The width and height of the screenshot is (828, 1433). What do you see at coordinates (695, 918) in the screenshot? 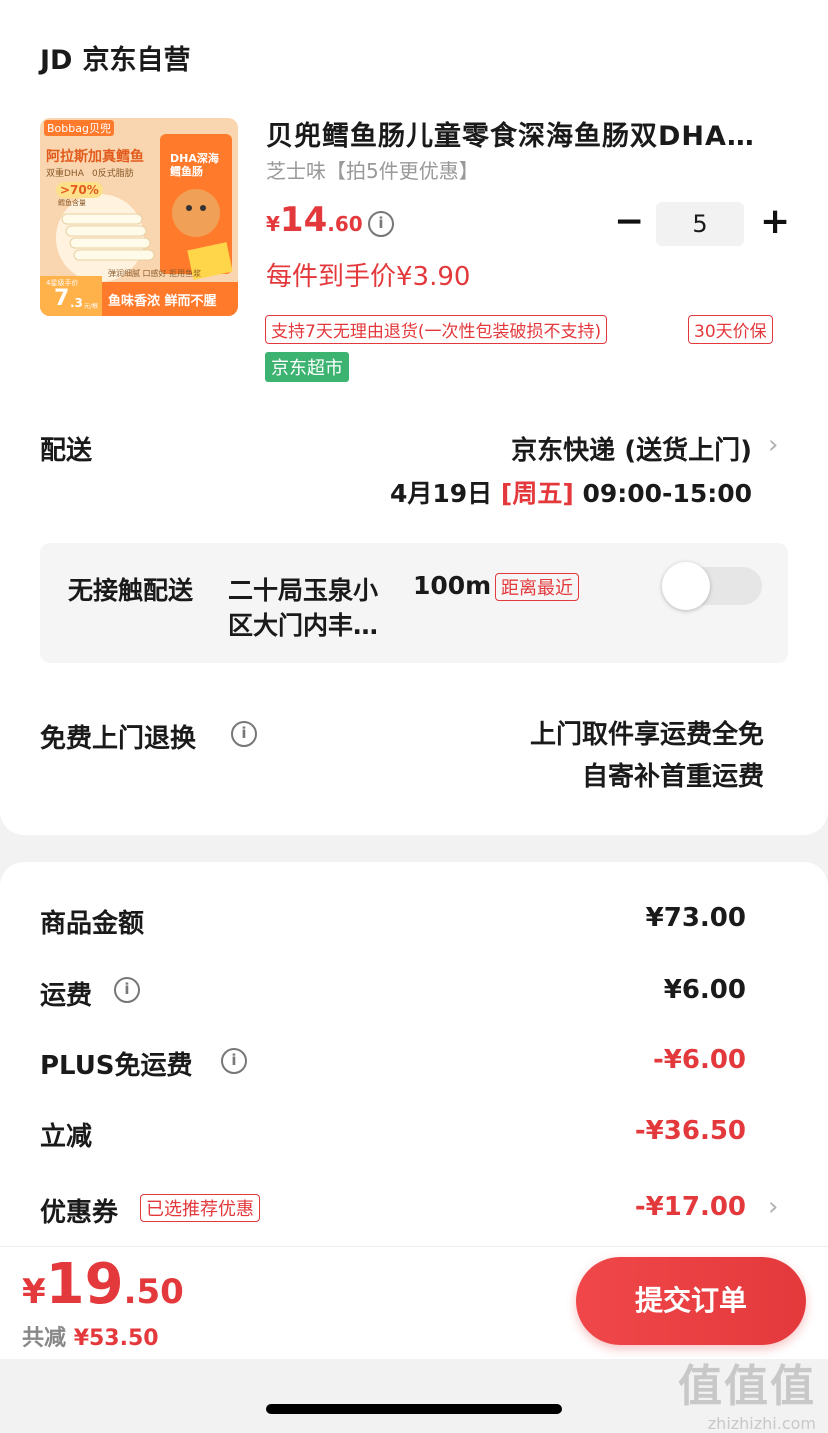
I see `goods-amount-value: ¥73.00` at bounding box center [695, 918].